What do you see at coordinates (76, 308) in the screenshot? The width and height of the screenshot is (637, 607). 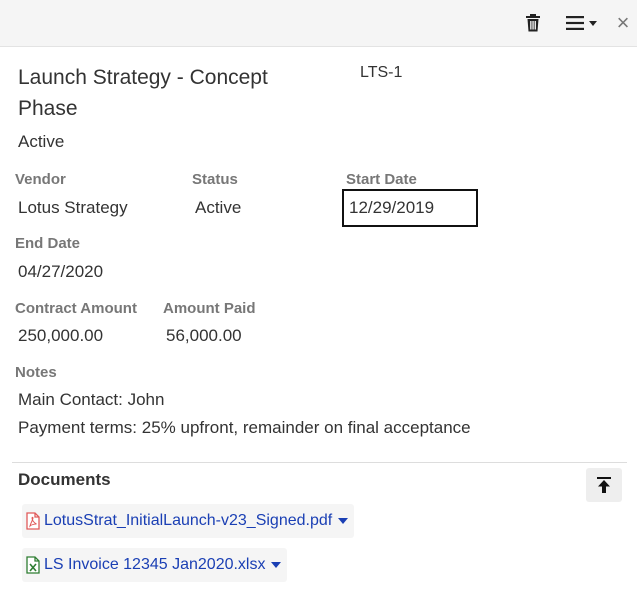 I see `contract-amount-label: Contract Amount` at bounding box center [76, 308].